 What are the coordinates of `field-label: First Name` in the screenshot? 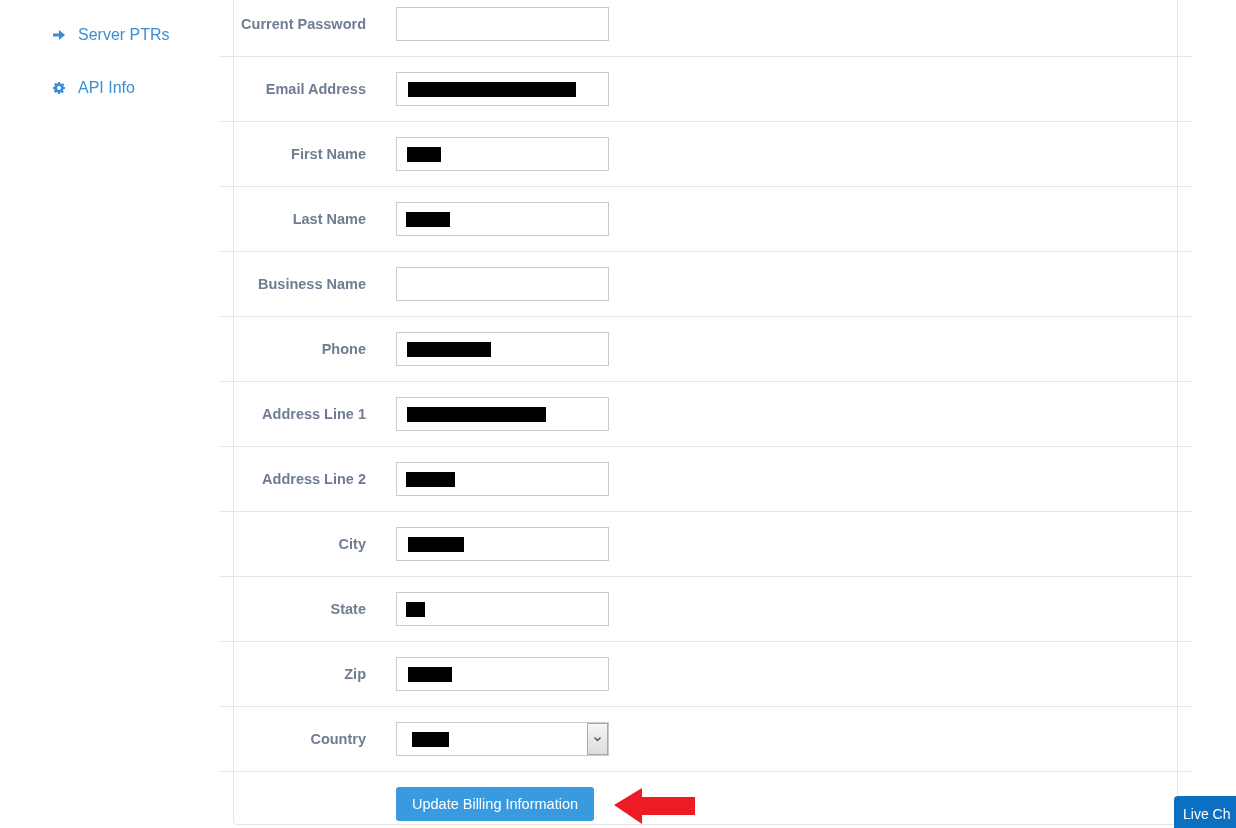 It's located at (328, 154).